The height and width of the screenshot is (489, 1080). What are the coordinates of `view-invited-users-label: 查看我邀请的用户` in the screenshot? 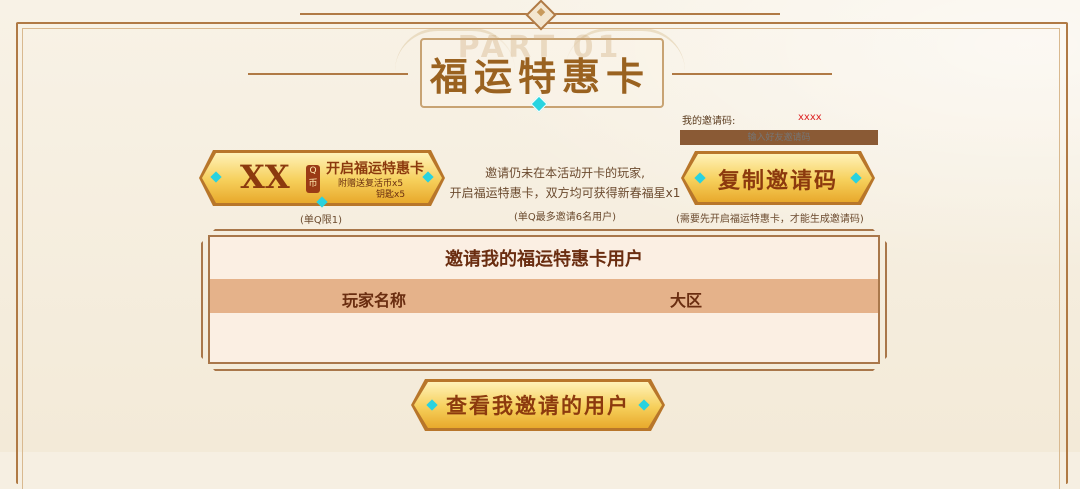 It's located at (538, 406).